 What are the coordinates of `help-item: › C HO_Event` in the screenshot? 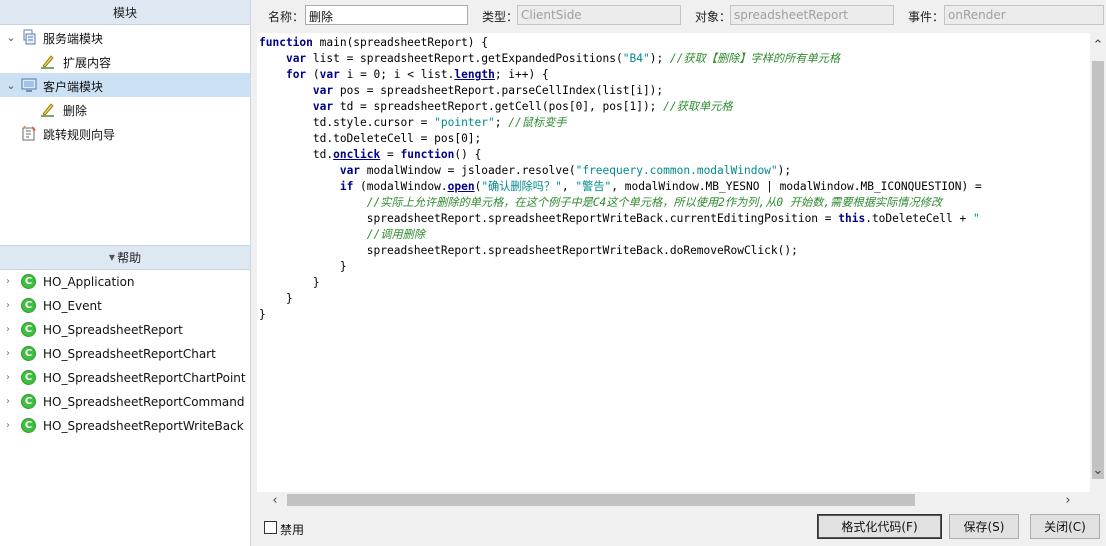 It's located at (125, 306).